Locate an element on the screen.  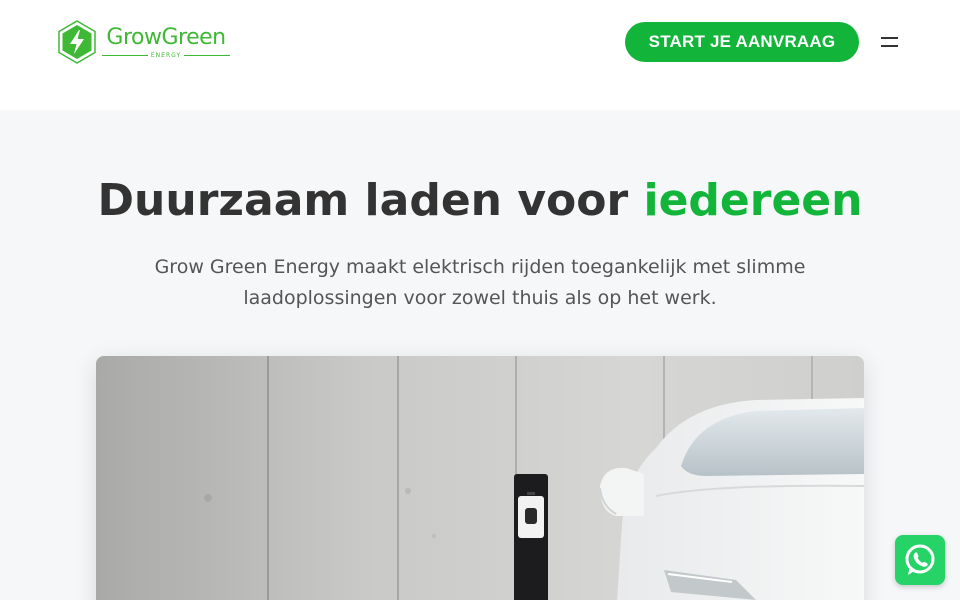
logo-text: GrowGreen ENERGY is located at coordinates (166, 42).